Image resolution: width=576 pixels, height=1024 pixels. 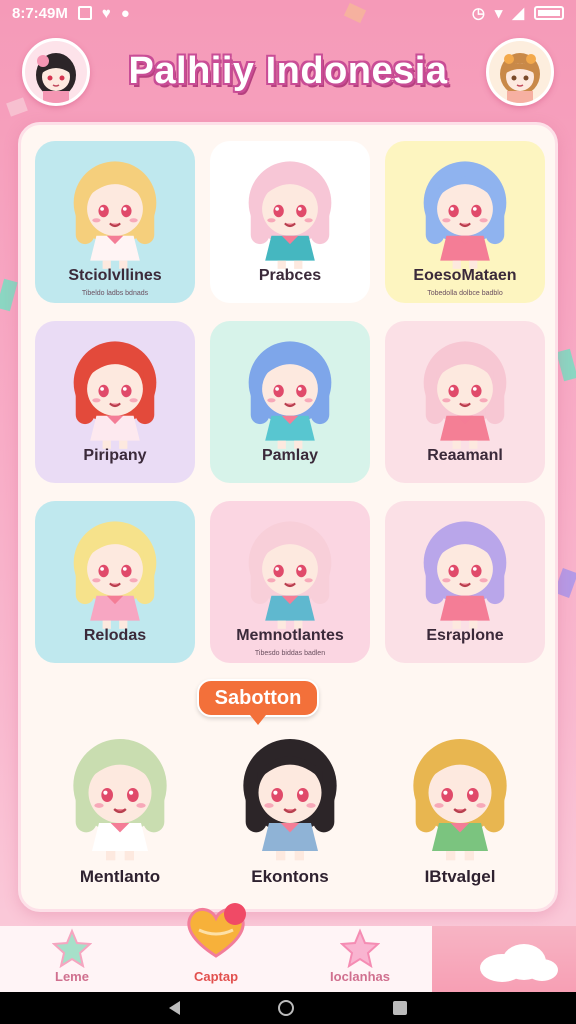 What do you see at coordinates (498, 13) in the screenshot?
I see `wifi-icon: ▾` at bounding box center [498, 13].